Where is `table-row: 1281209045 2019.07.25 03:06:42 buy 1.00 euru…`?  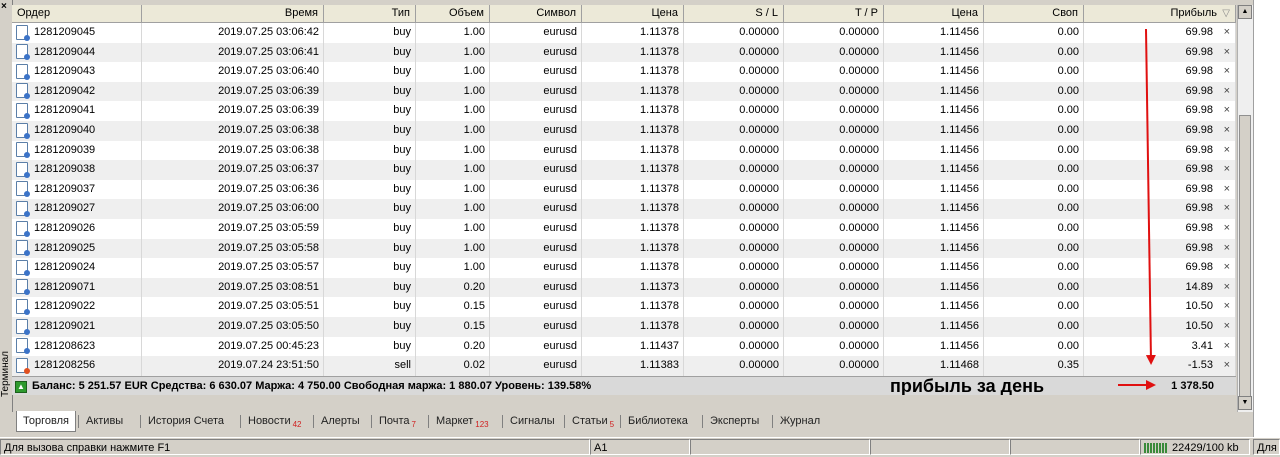 table-row: 1281209045 2019.07.25 03:06:42 buy 1.00 euru… is located at coordinates (624, 33).